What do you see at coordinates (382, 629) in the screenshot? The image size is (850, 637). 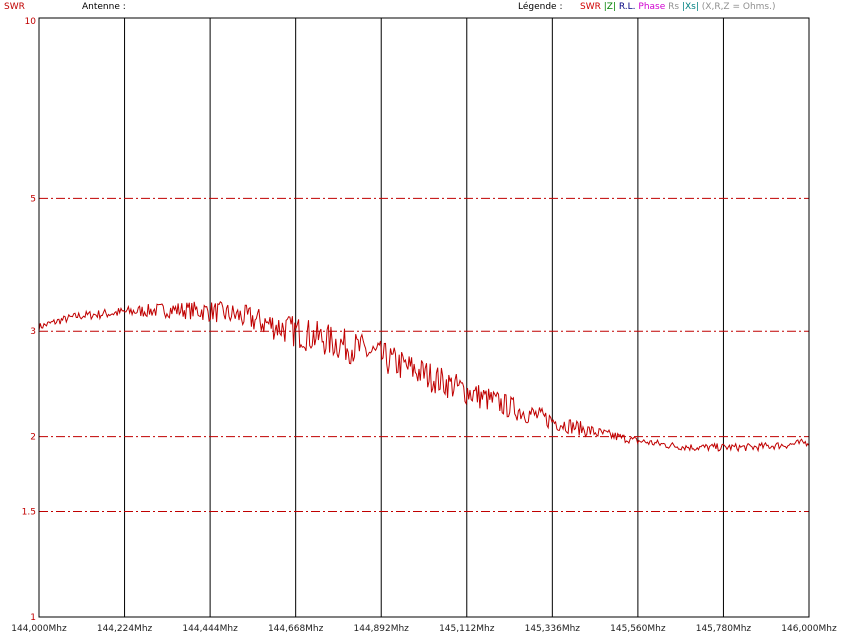 I see `x-tick-label: 144,892Mhz` at bounding box center [382, 629].